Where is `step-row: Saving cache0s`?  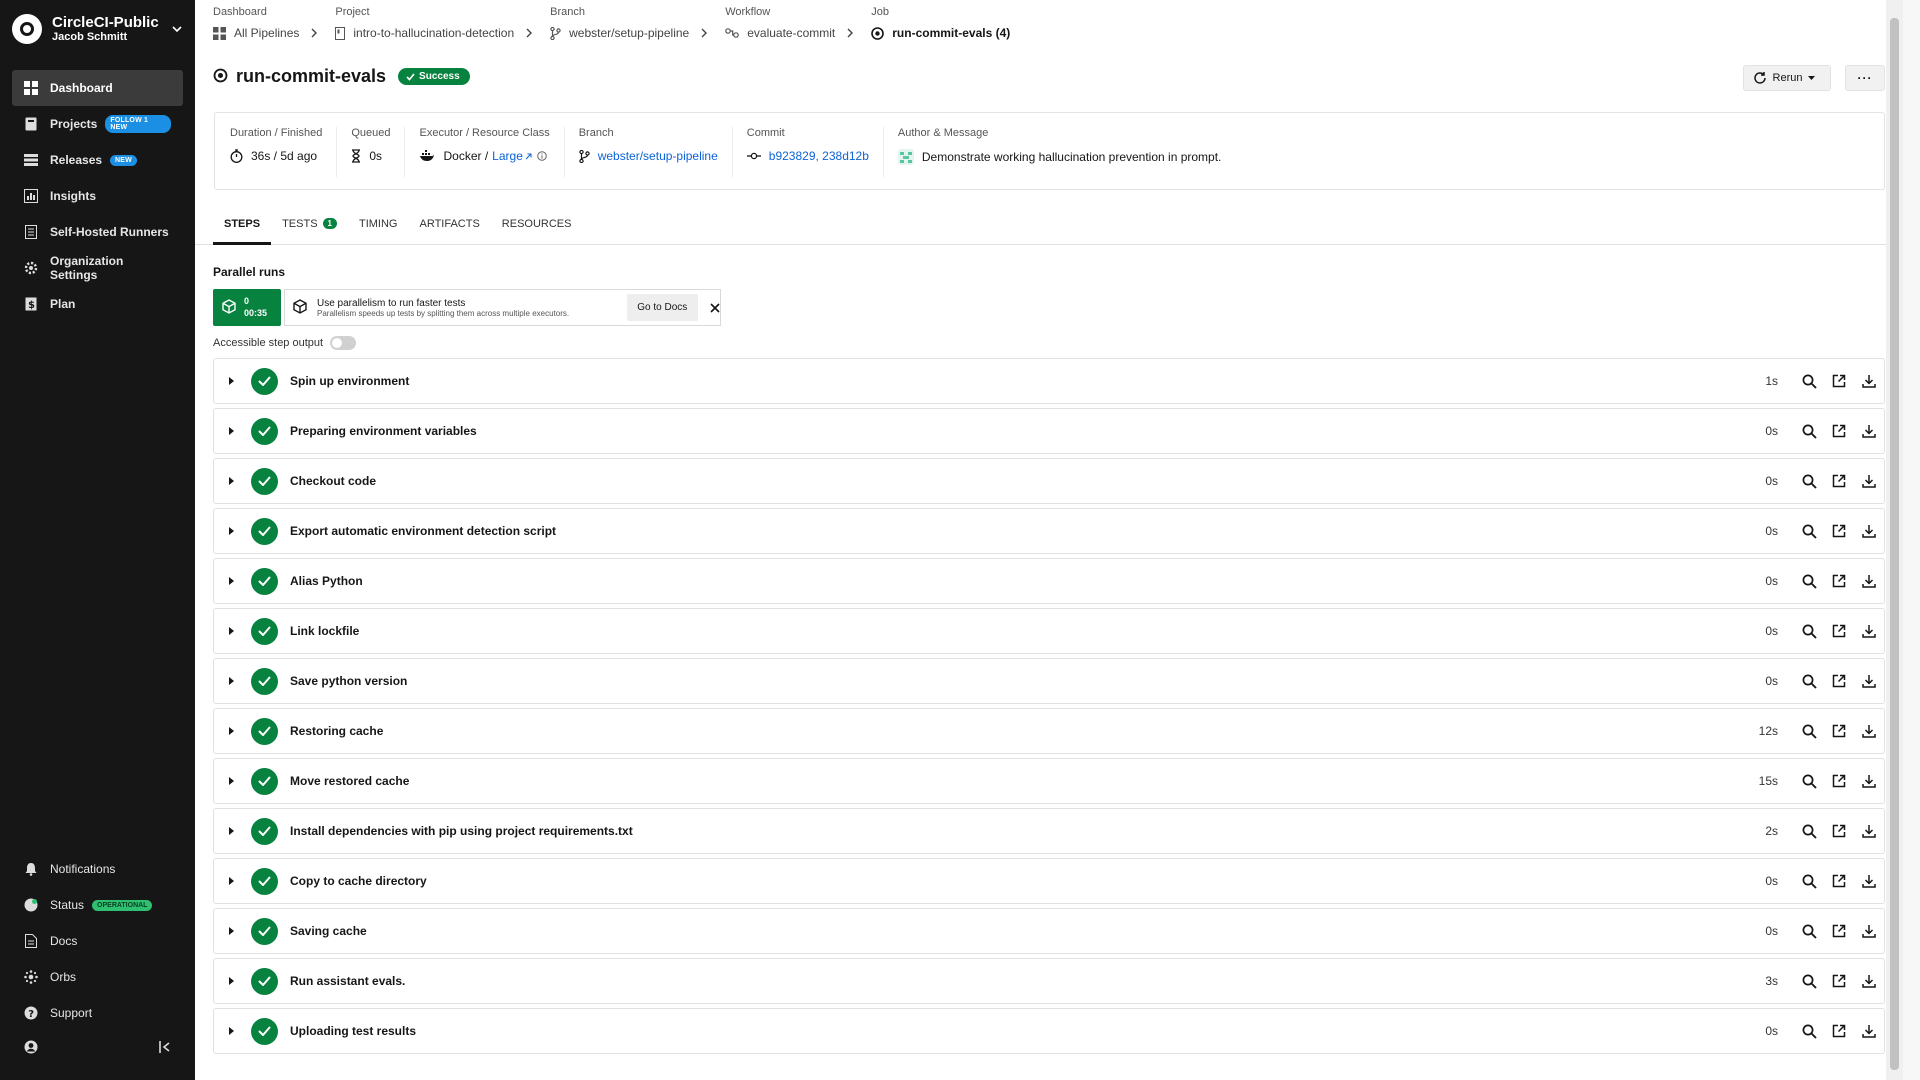 step-row: Saving cache0s is located at coordinates (1049, 931).